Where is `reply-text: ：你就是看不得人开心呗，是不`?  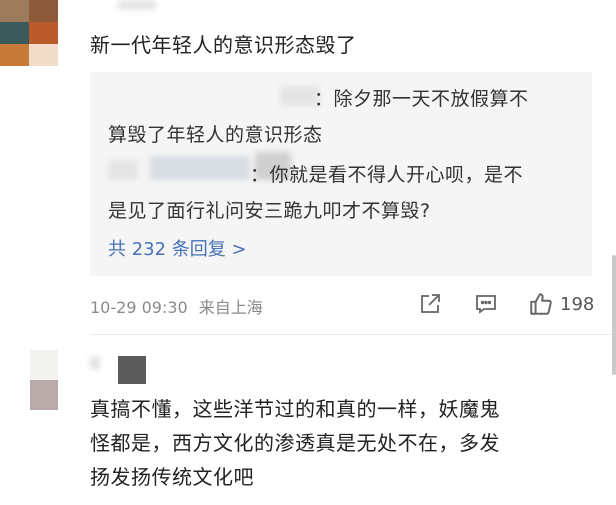
reply-text: ：你就是看不得人开心呗，是不 is located at coordinates (386, 173).